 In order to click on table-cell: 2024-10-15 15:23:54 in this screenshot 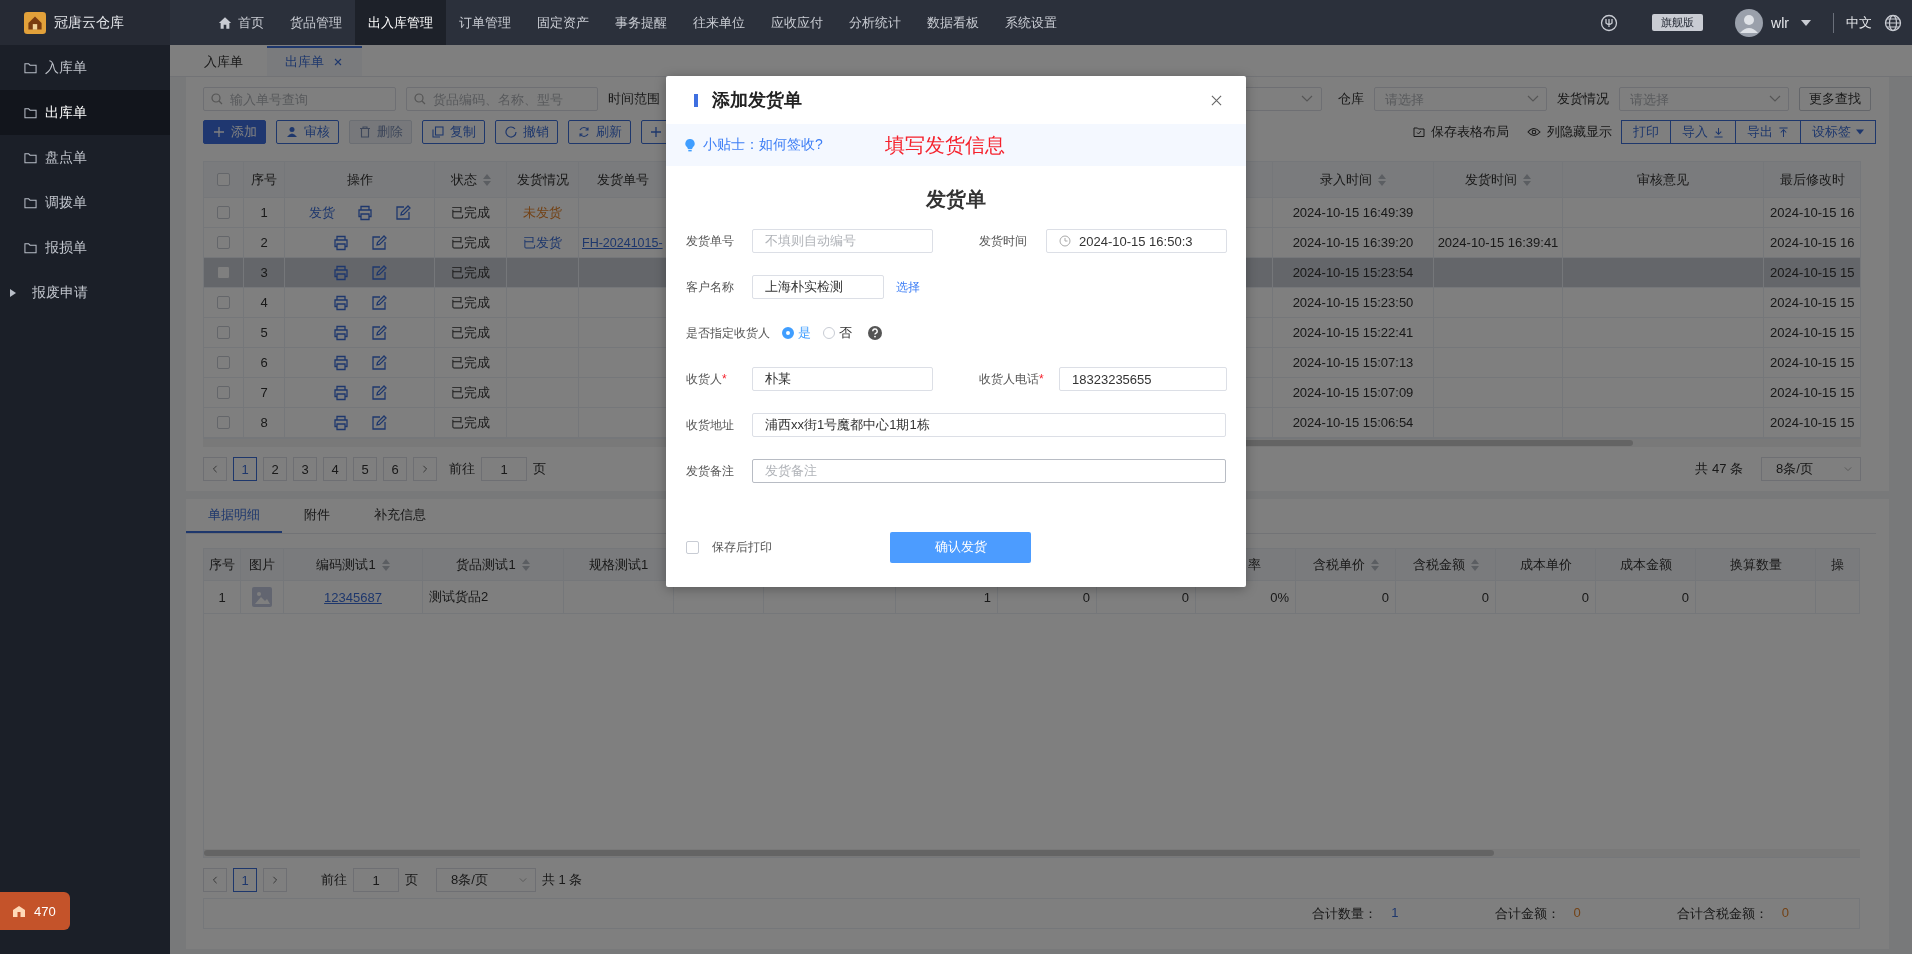, I will do `click(1353, 272)`.